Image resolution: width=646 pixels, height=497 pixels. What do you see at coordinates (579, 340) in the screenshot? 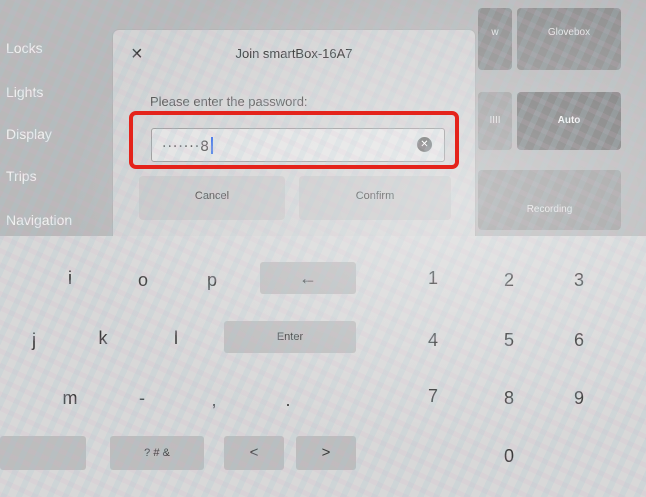
I see `key-6: 6` at bounding box center [579, 340].